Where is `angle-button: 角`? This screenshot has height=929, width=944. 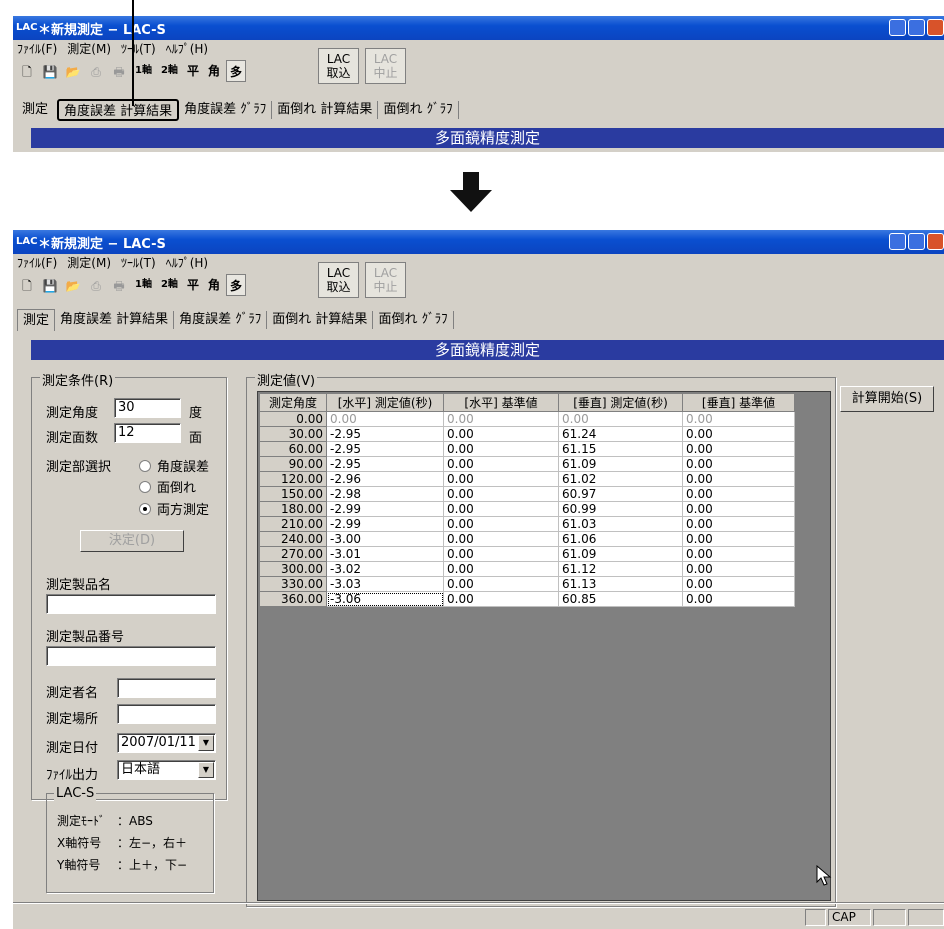
angle-button: 角 is located at coordinates (214, 285).